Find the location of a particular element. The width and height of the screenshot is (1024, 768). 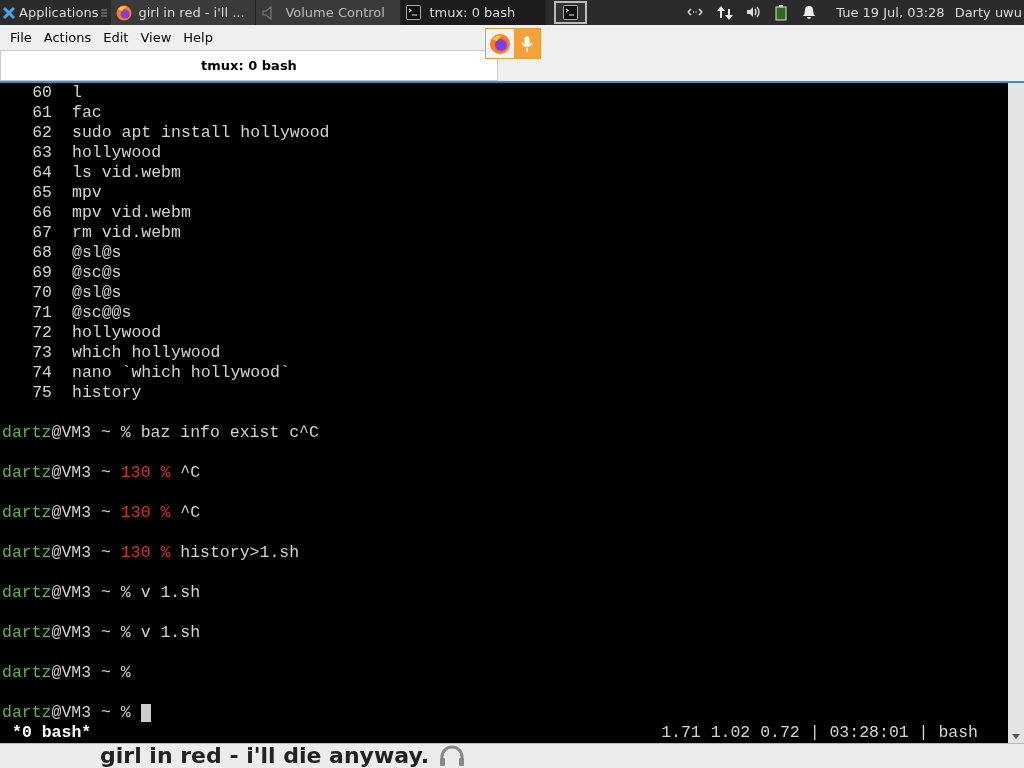

grip-icon is located at coordinates (104, 12).